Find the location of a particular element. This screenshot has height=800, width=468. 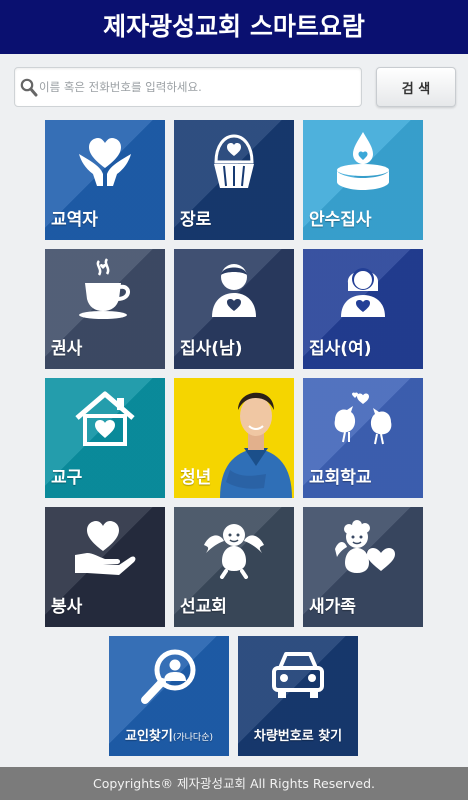

teacup-icon is located at coordinates (104, 288).